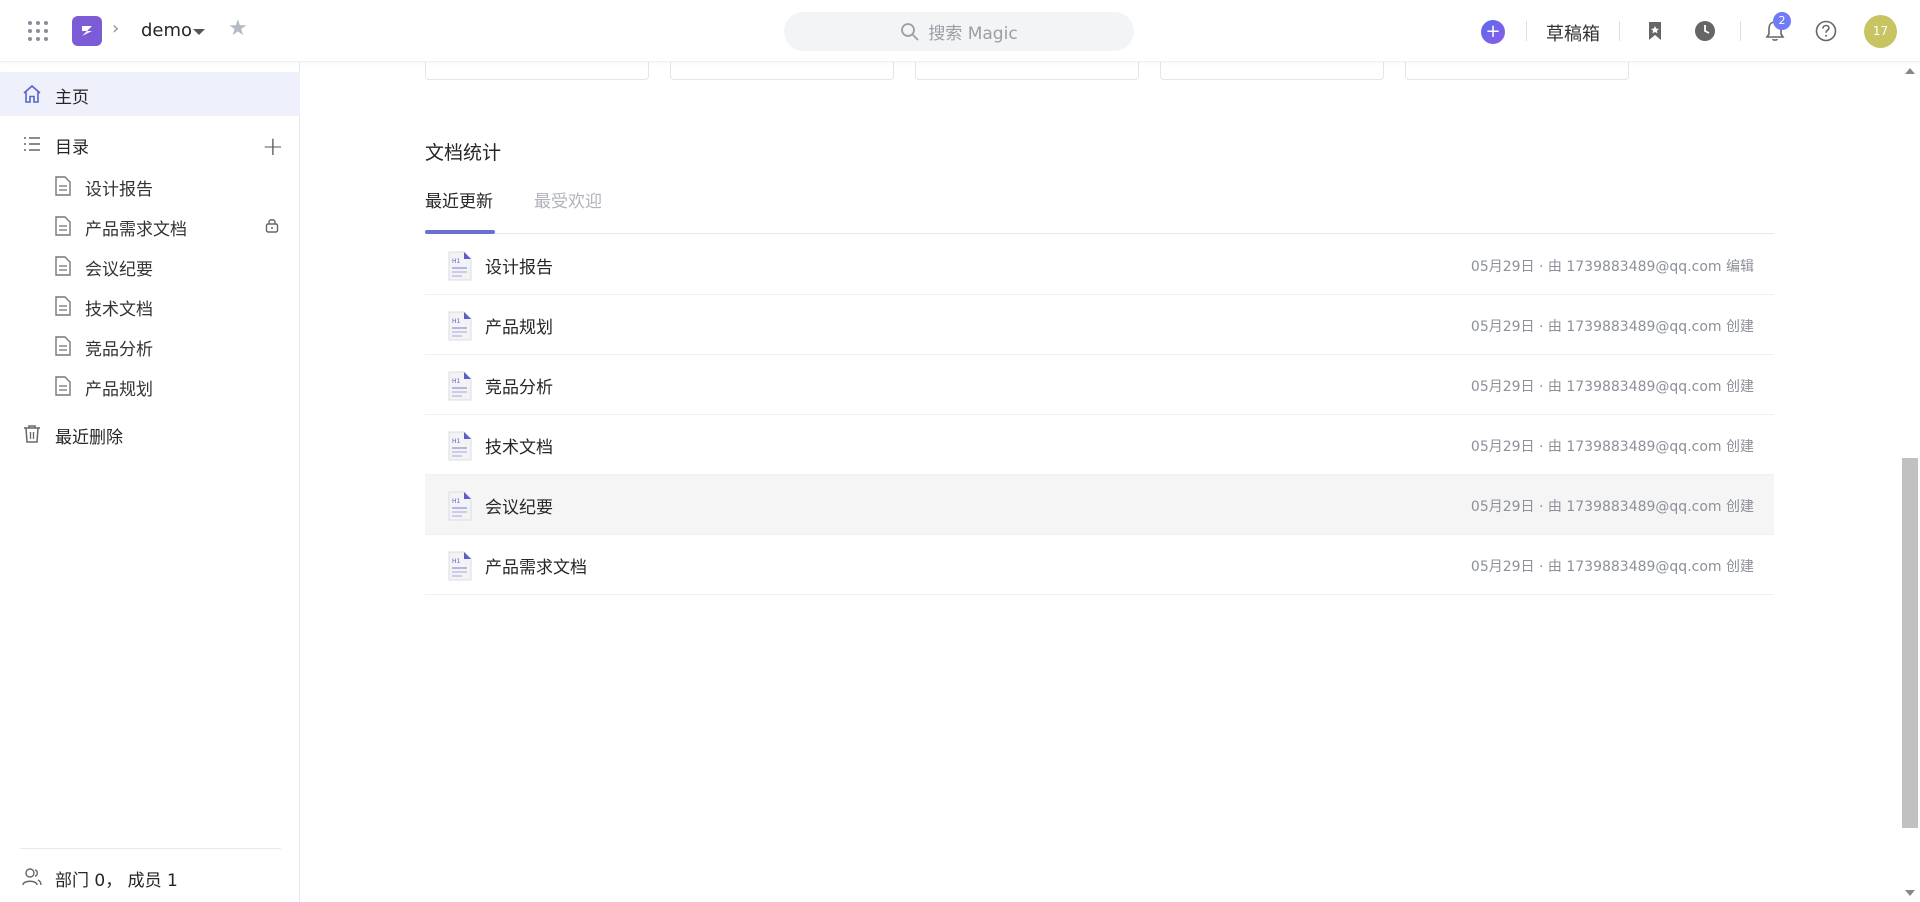 The image size is (1920, 902). Describe the element at coordinates (519, 445) in the screenshot. I see `document-title: 技术文档` at that location.